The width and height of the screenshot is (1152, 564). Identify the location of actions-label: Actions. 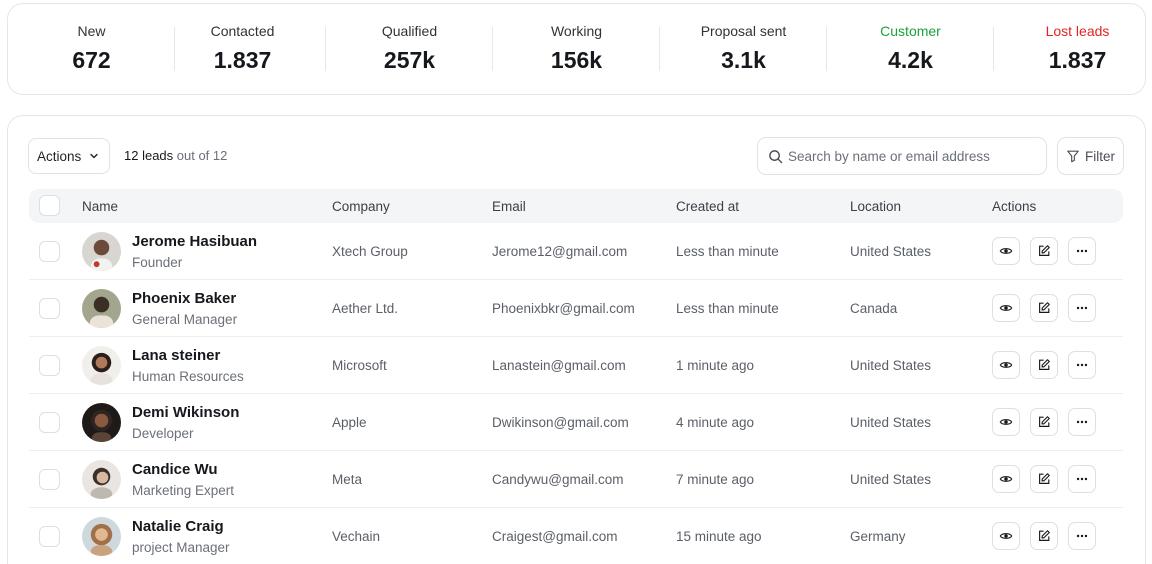
(59, 156).